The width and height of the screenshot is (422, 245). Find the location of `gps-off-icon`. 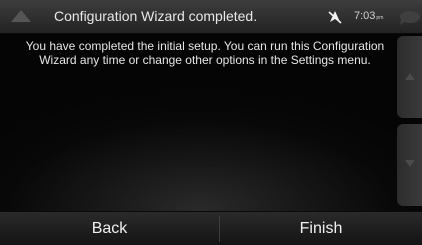

gps-off-icon is located at coordinates (335, 17).